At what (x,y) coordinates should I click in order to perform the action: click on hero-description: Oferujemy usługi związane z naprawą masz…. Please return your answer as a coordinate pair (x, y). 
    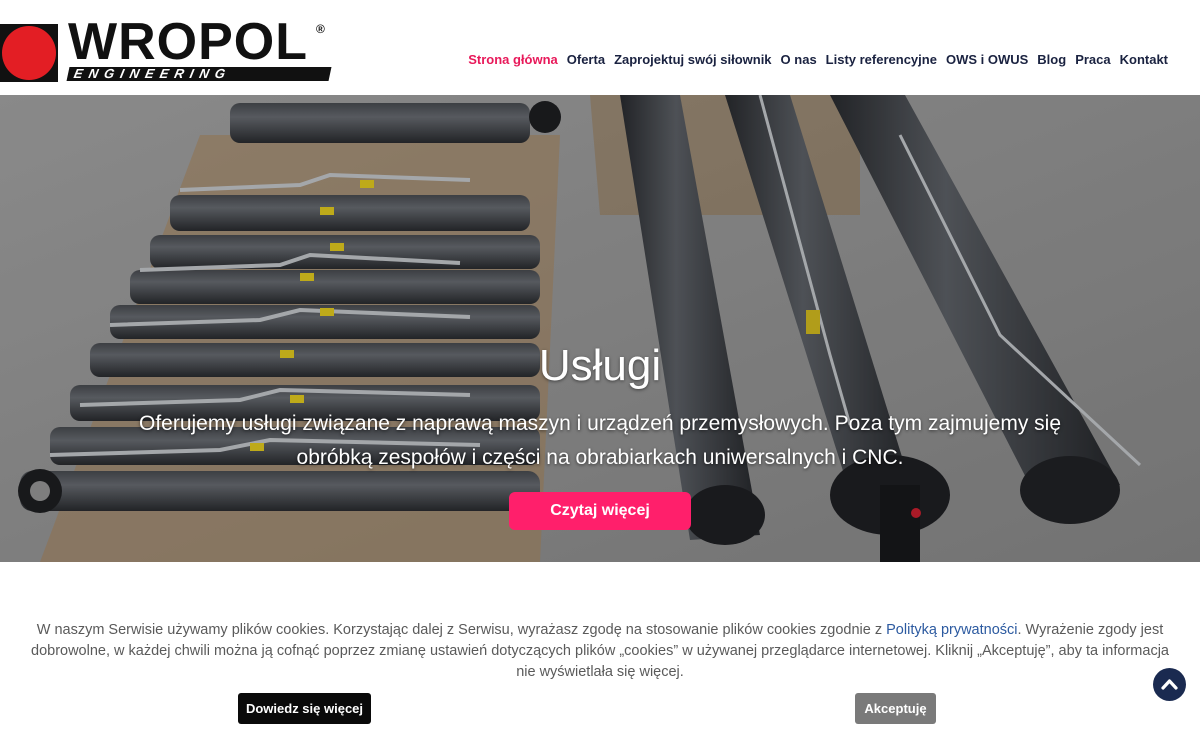
    Looking at the image, I should click on (599, 440).